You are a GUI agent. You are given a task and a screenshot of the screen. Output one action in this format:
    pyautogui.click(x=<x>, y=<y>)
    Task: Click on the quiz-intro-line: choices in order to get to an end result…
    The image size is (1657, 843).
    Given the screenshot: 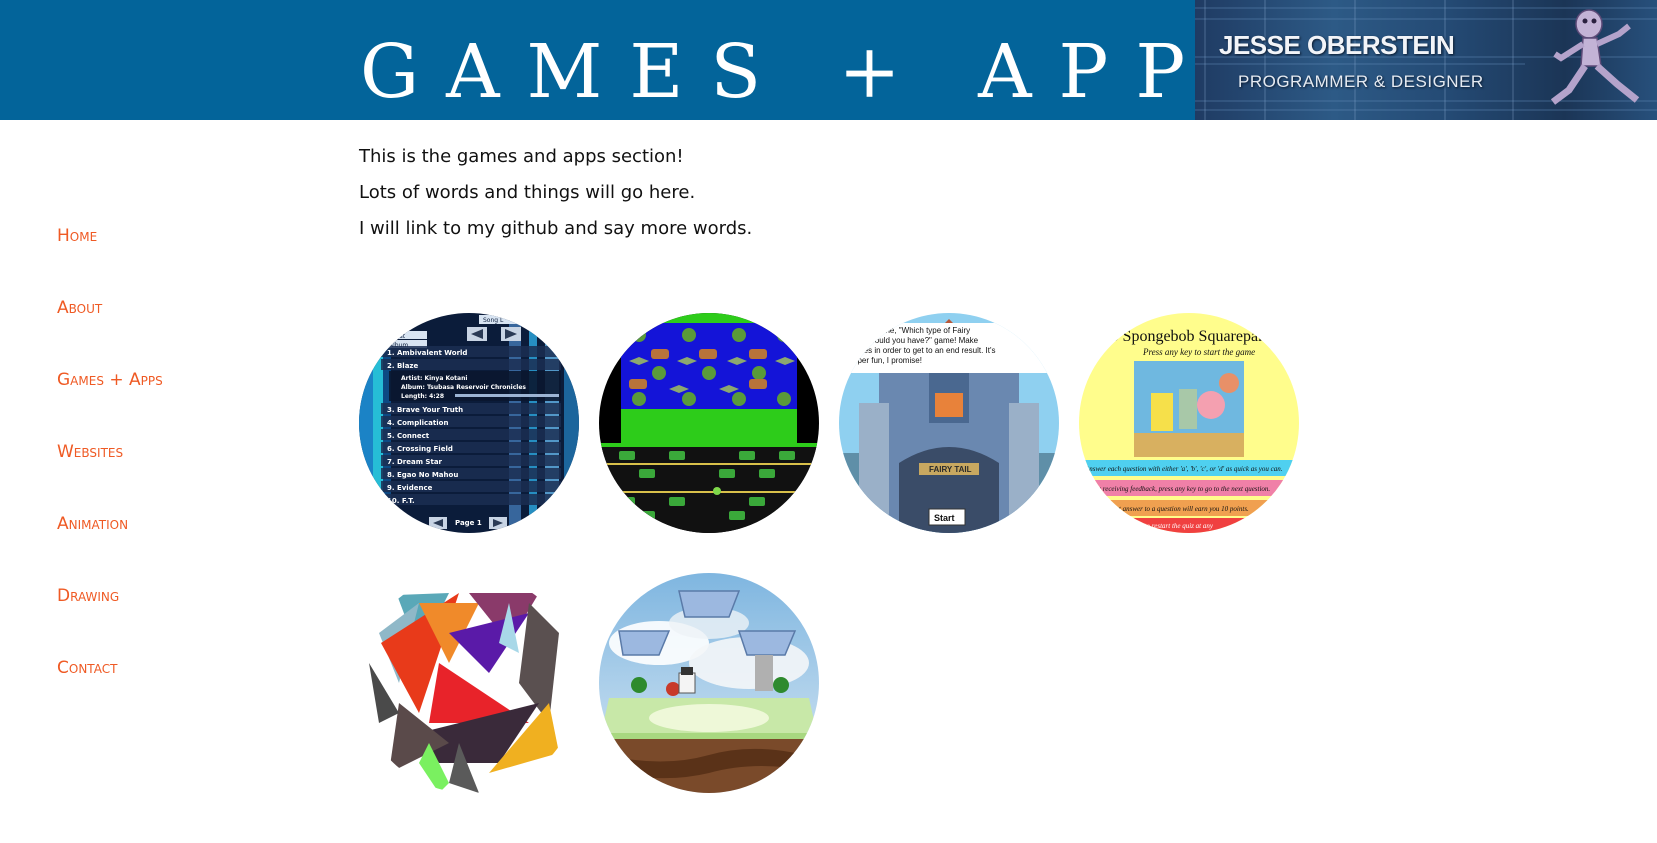 What is the action you would take?
    pyautogui.click(x=920, y=350)
    